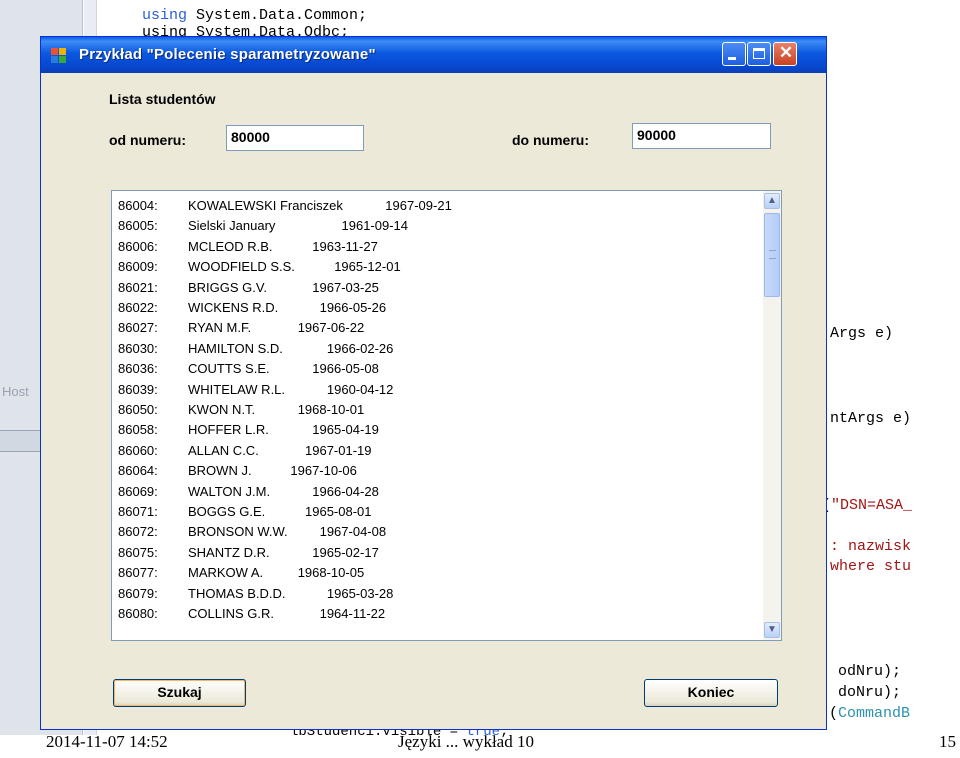 This screenshot has height=758, width=960. Describe the element at coordinates (360, 593) in the screenshot. I see `student-birth-date: 1965-03-28` at that location.